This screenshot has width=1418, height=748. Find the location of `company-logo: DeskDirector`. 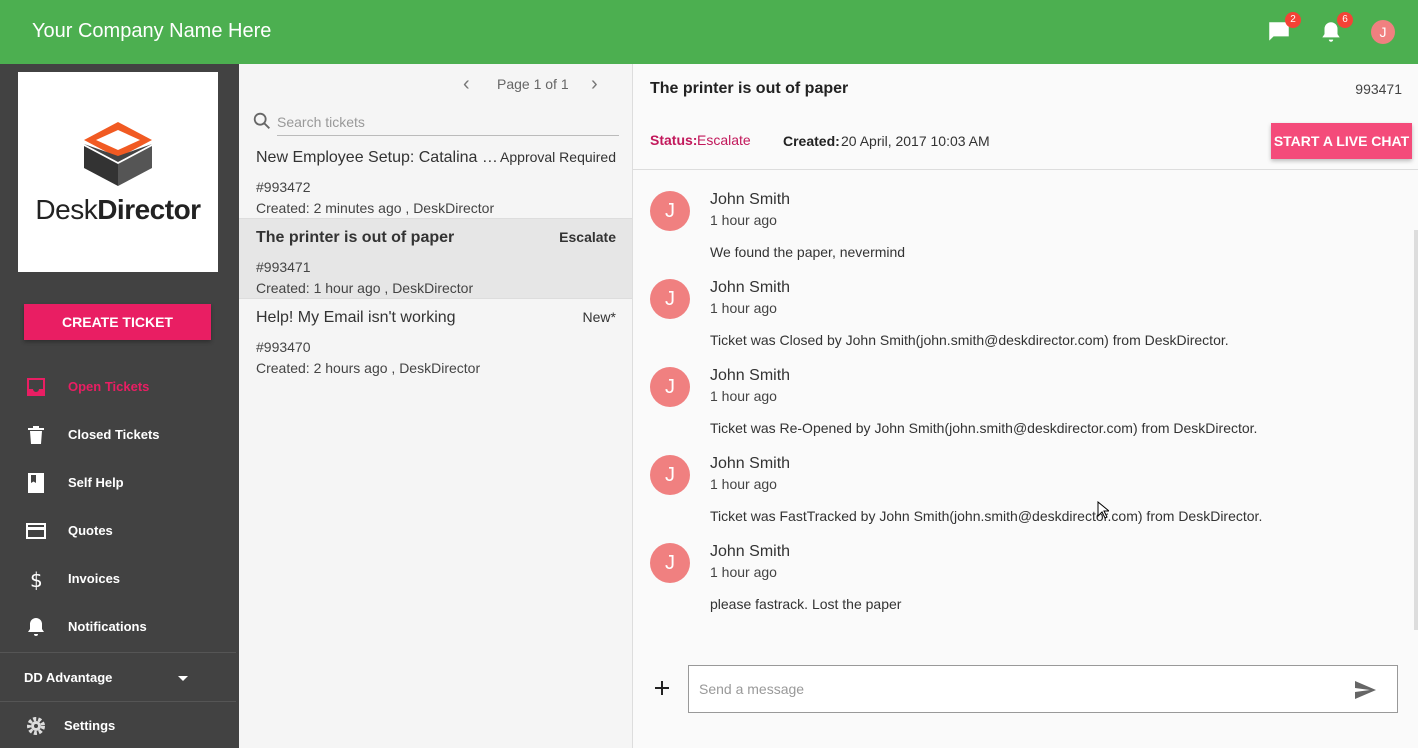

company-logo: DeskDirector is located at coordinates (118, 172).